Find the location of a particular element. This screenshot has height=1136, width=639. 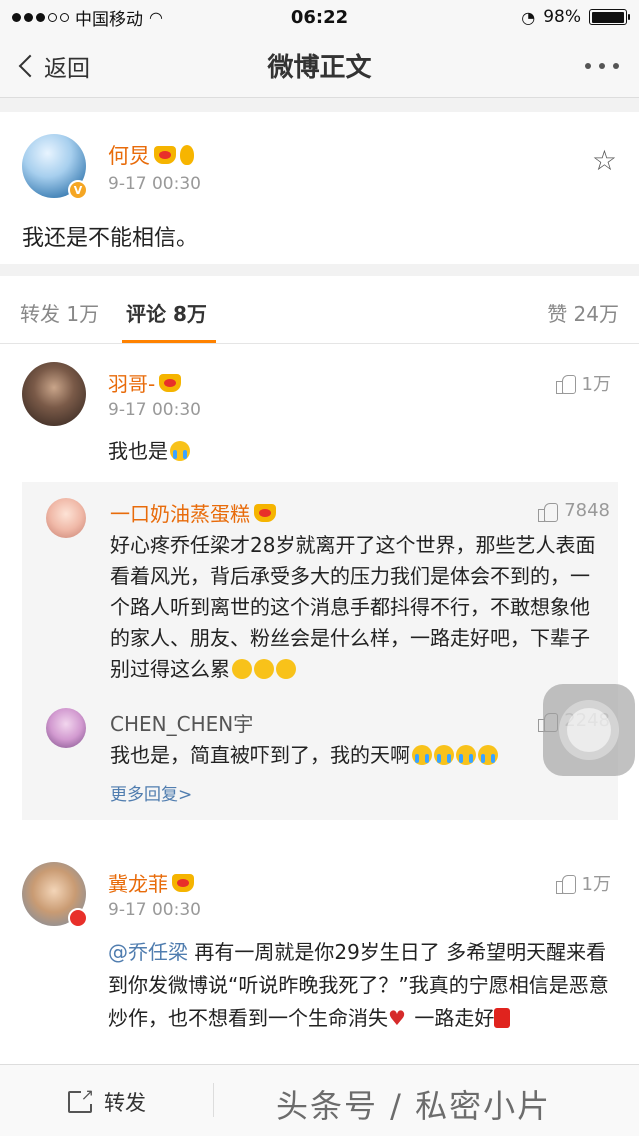

divider is located at coordinates (213, 1100).